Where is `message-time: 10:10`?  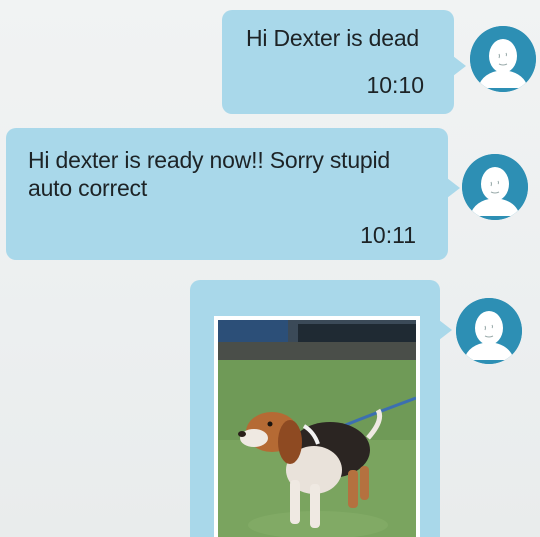 message-time: 10:10 is located at coordinates (395, 85).